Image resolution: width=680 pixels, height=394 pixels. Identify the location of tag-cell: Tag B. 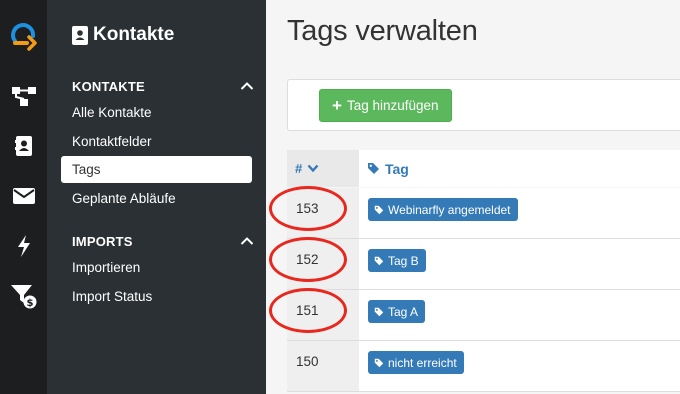
(519, 264).